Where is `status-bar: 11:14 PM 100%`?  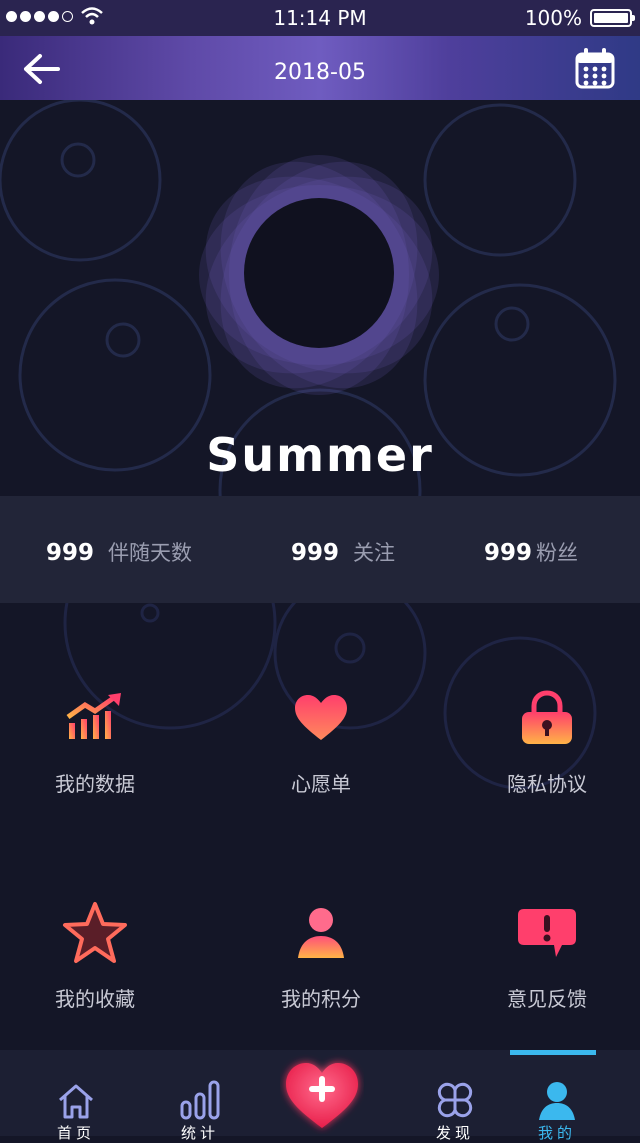 status-bar: 11:14 PM 100% is located at coordinates (320, 18).